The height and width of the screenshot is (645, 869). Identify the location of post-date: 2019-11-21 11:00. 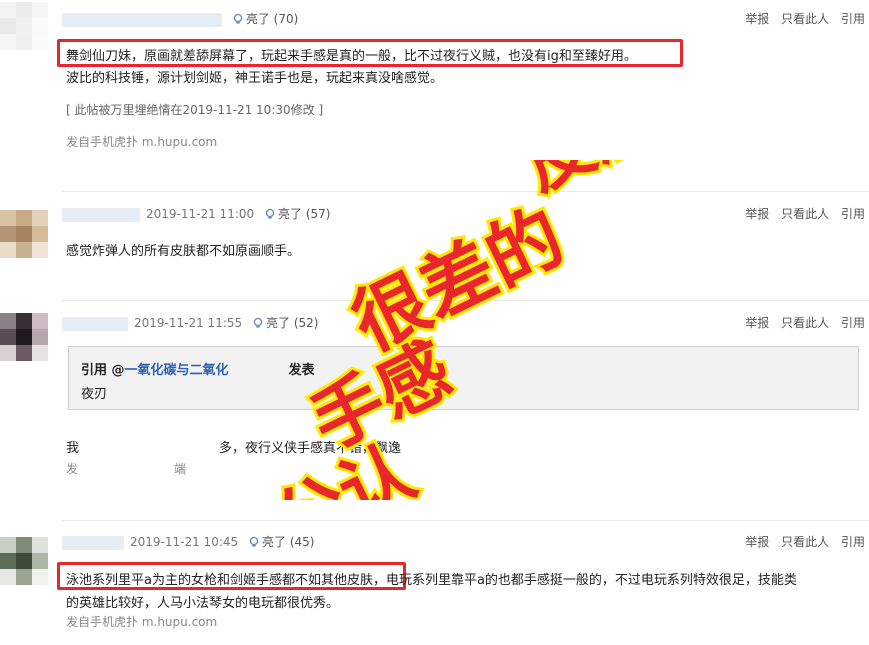
(200, 214).